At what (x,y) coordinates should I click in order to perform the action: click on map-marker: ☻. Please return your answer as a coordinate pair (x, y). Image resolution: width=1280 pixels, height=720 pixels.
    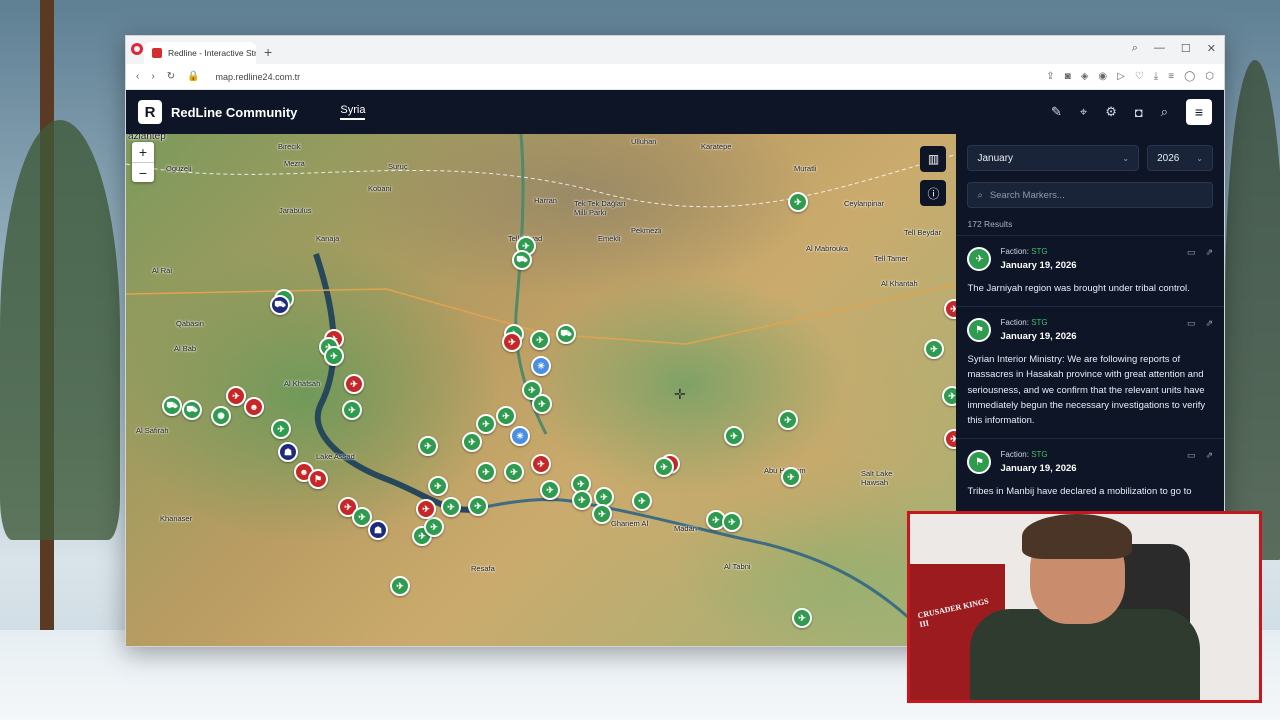
    Looking at the image, I should click on (254, 407).